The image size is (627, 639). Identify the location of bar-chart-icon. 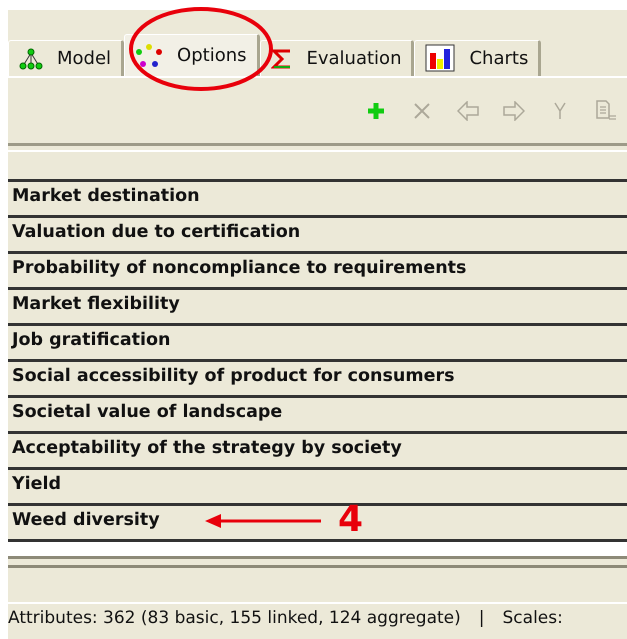
(440, 59).